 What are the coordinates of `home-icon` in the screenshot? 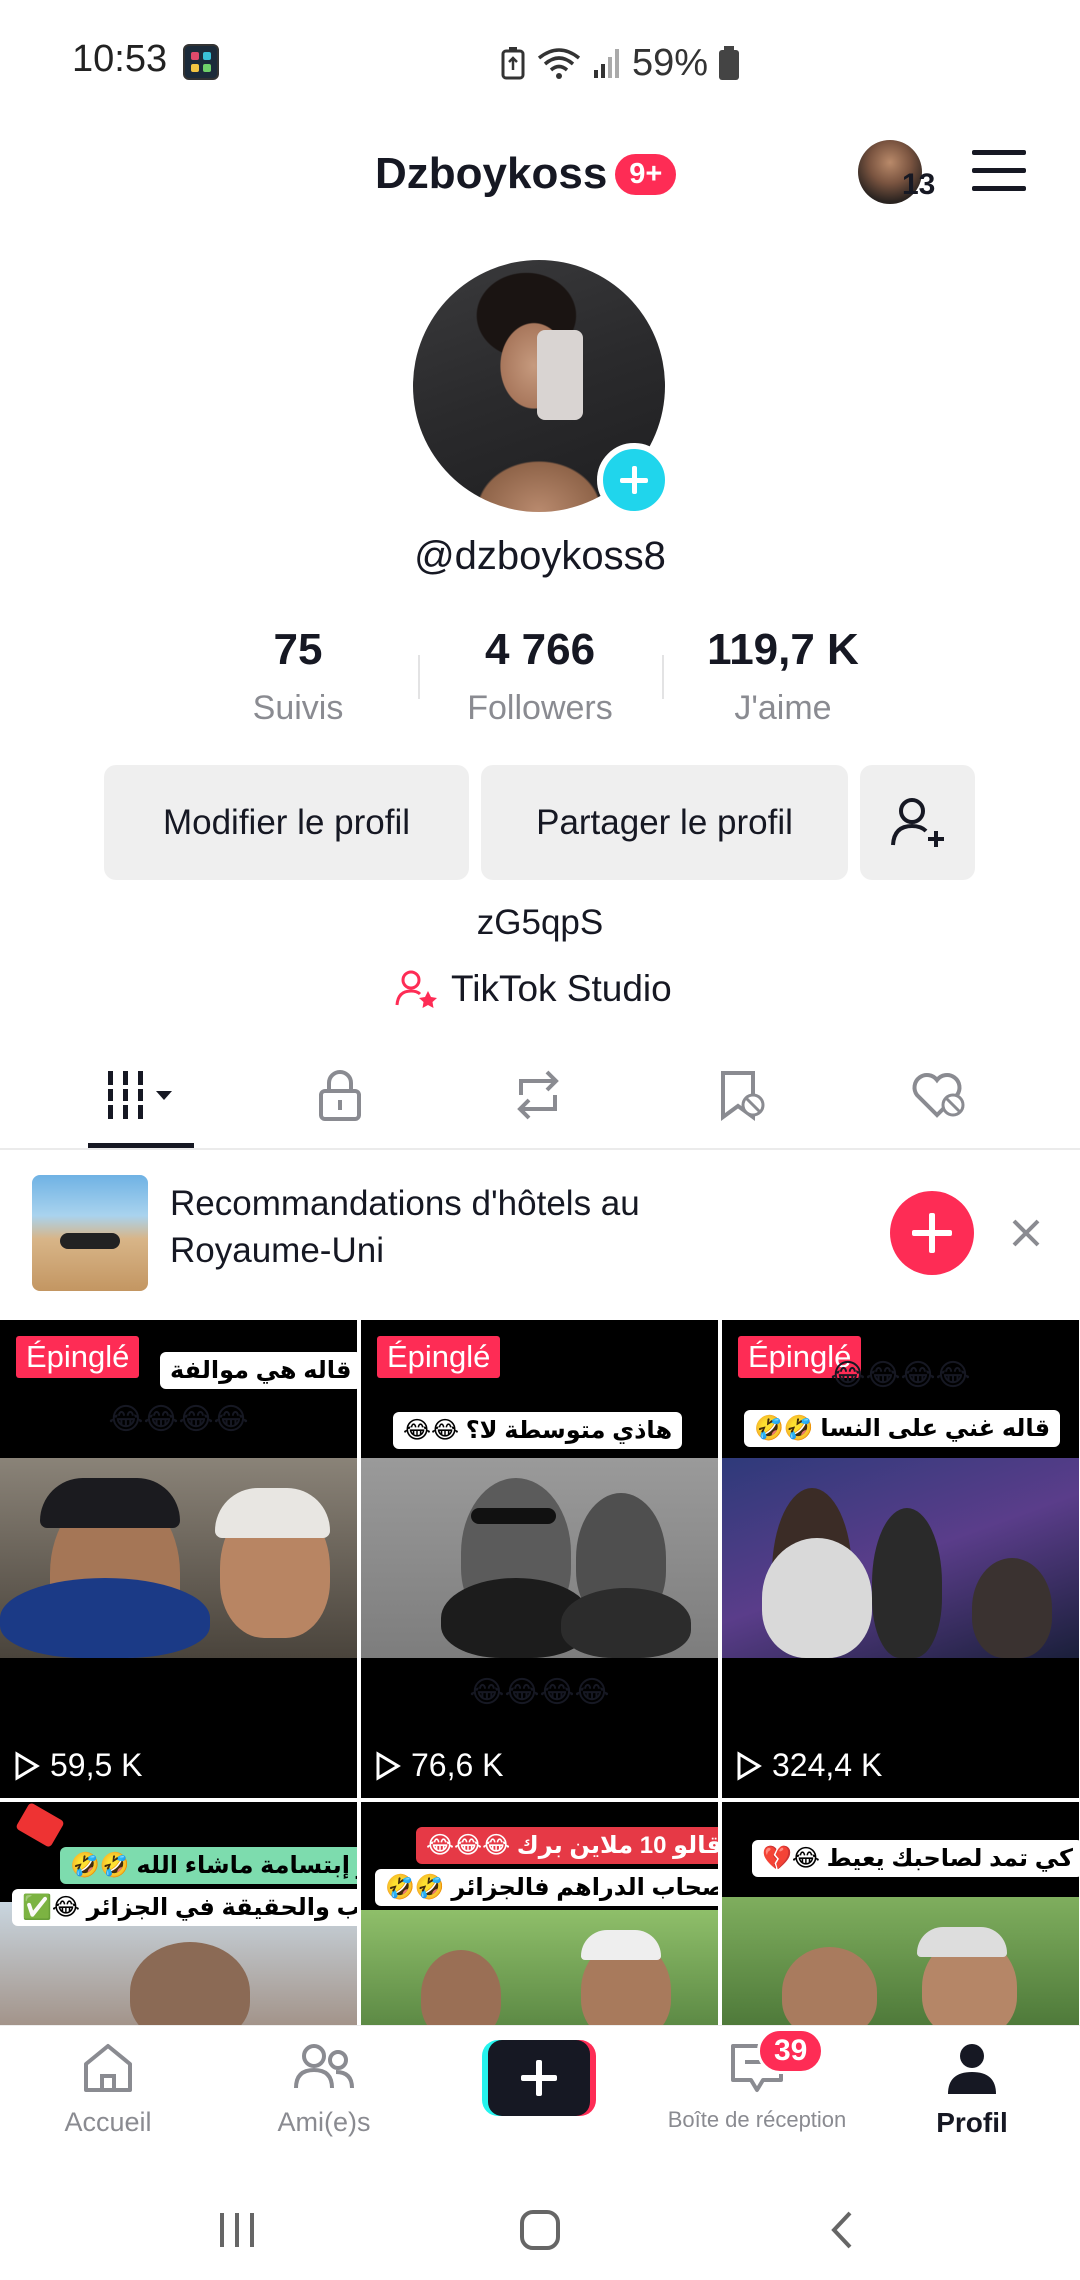 It's located at (108, 2068).